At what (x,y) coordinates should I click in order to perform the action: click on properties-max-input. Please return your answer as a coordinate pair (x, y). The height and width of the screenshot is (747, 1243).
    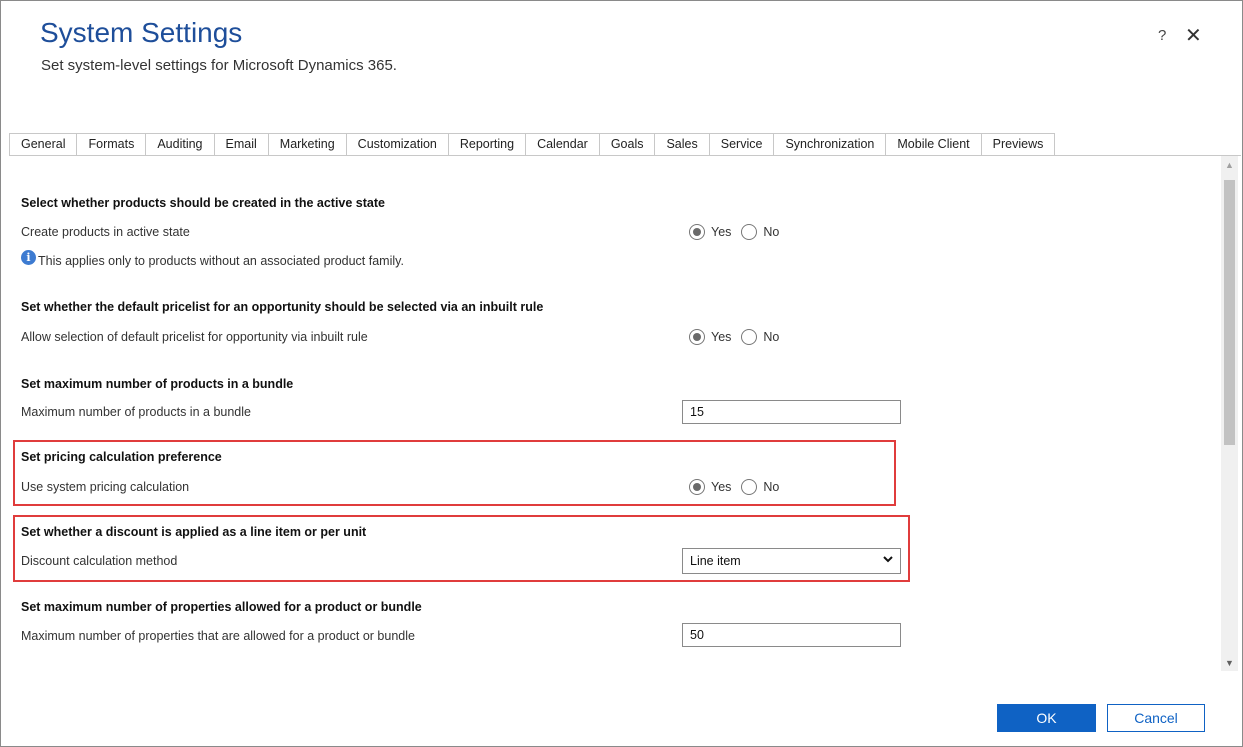
    Looking at the image, I should click on (791, 635).